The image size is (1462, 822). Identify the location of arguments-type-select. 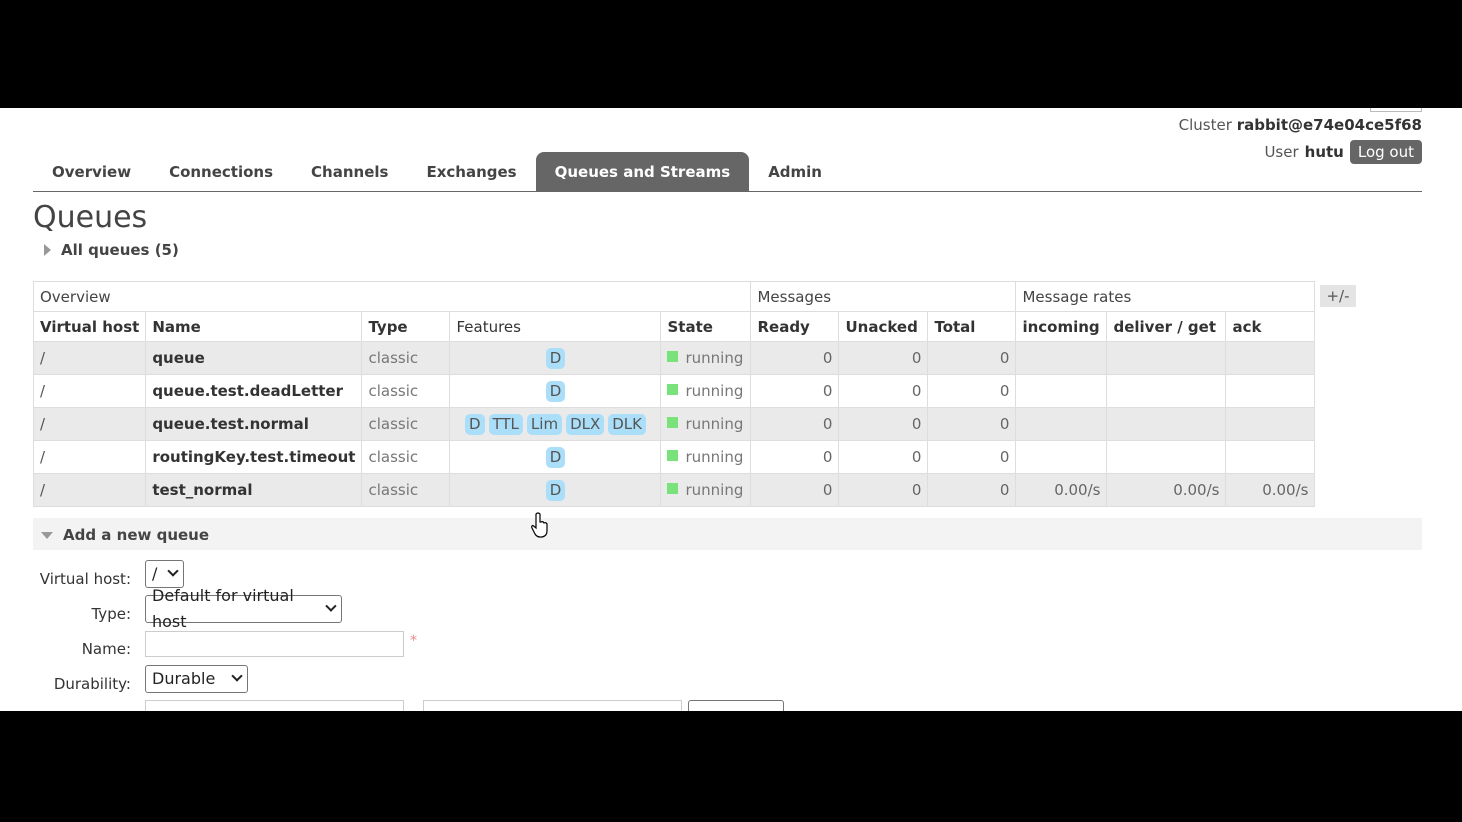
(736, 705).